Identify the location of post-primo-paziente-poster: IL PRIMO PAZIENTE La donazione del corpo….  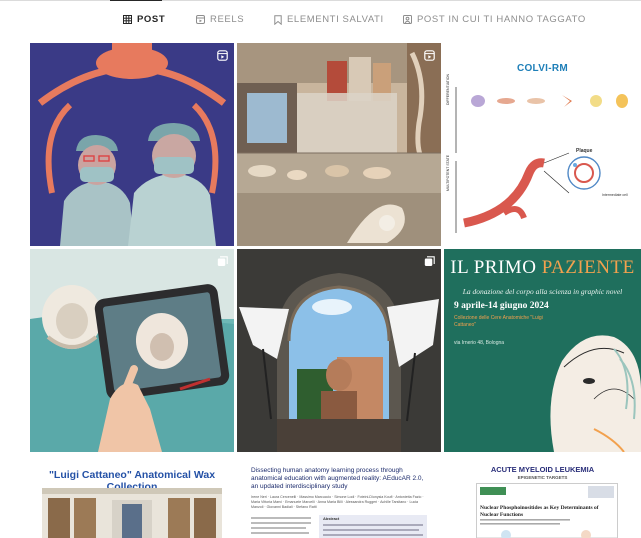
(542, 350).